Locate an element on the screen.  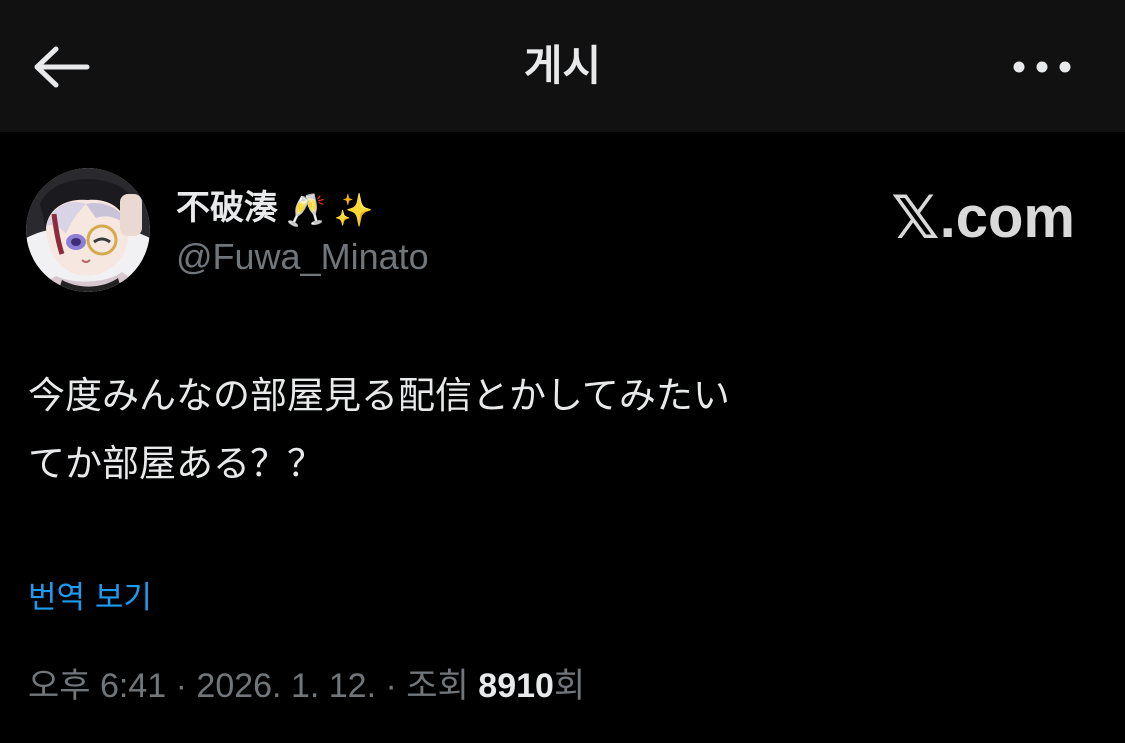
more-horizontal-icon is located at coordinates (1042, 67).